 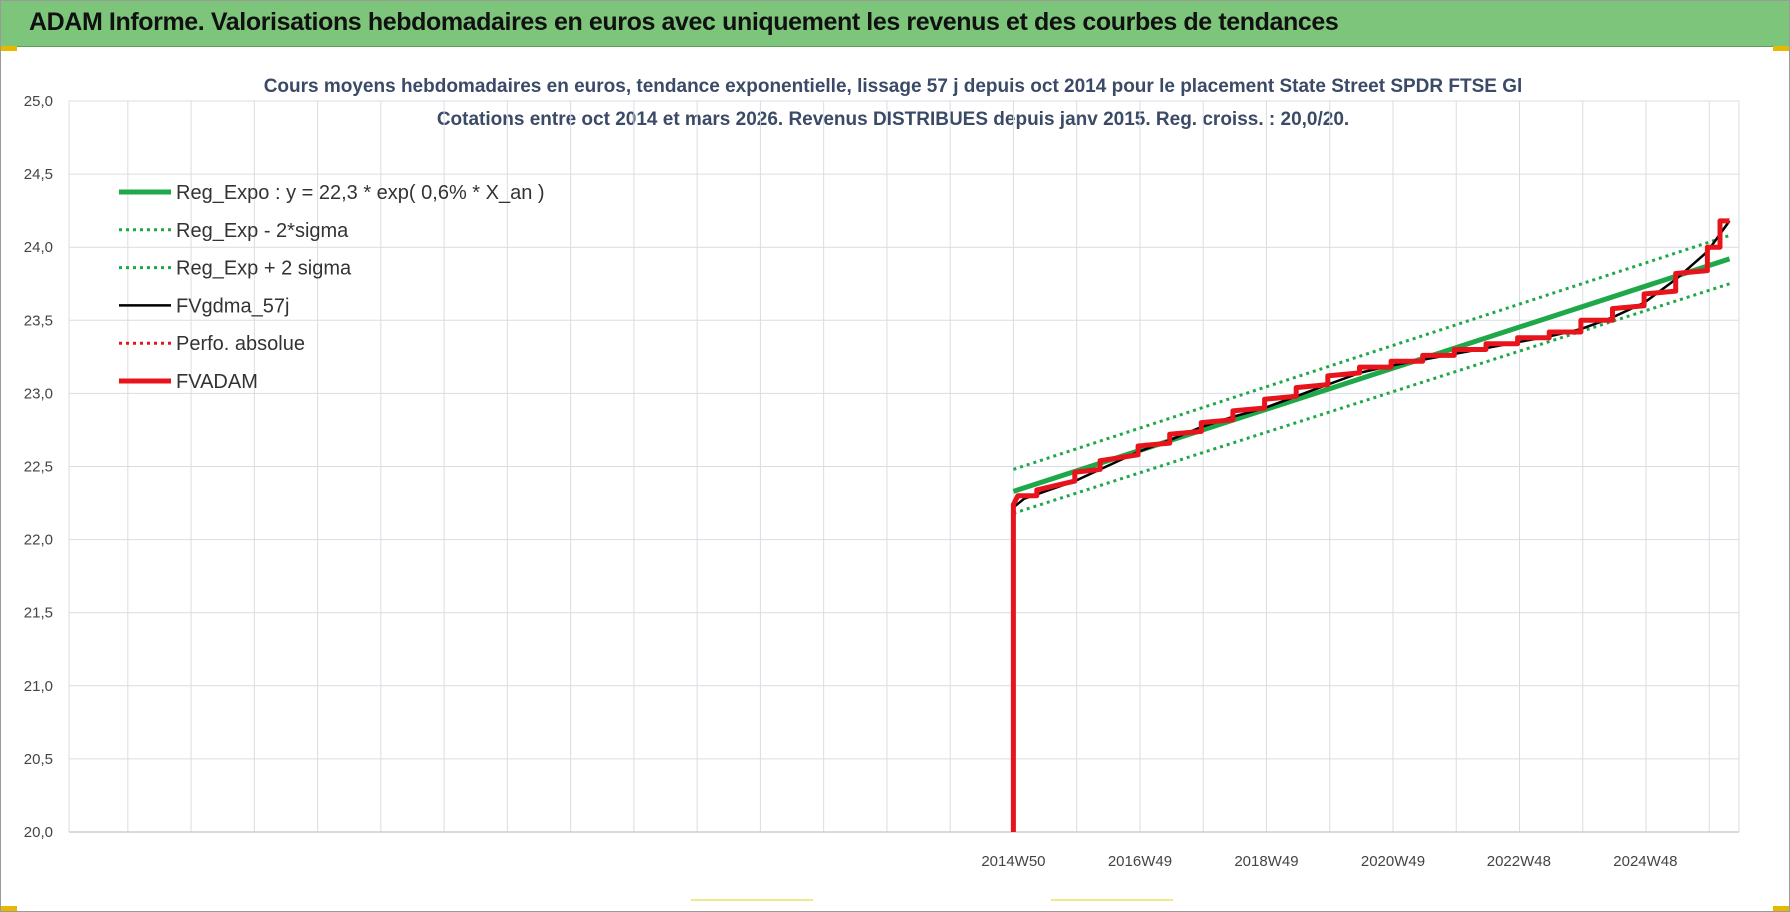 What do you see at coordinates (38, 540) in the screenshot?
I see `y-tick-label: 22,0` at bounding box center [38, 540].